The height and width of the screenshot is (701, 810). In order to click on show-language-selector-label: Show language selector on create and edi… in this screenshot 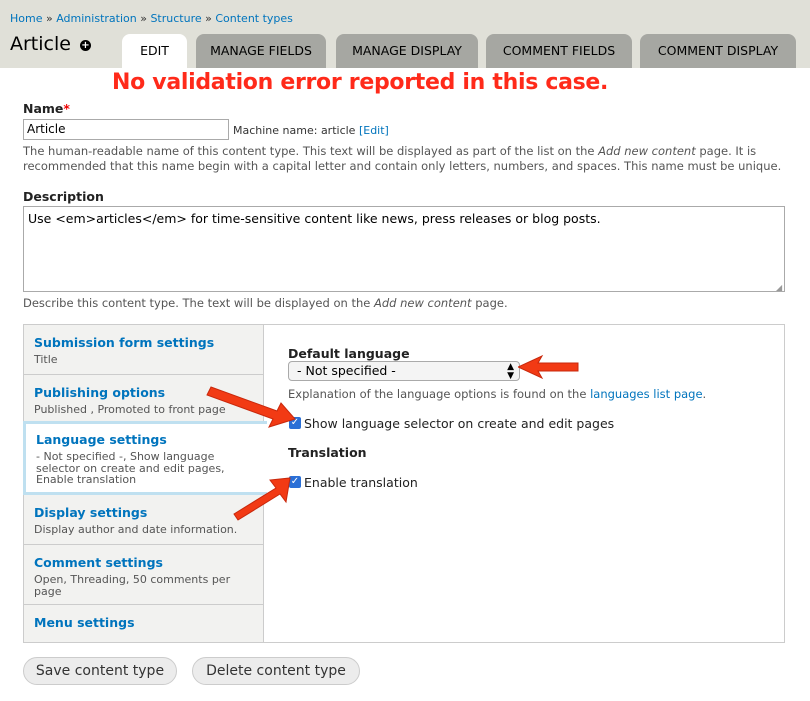, I will do `click(459, 423)`.